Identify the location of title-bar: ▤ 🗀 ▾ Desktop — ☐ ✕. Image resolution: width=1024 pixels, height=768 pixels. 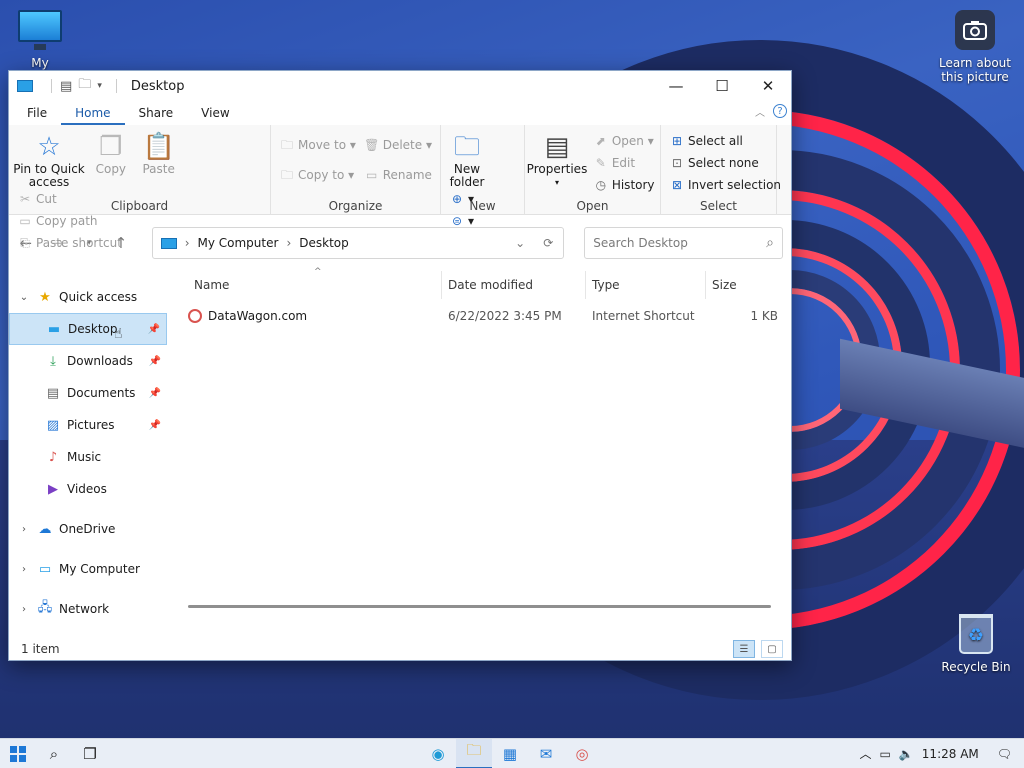
(400, 86).